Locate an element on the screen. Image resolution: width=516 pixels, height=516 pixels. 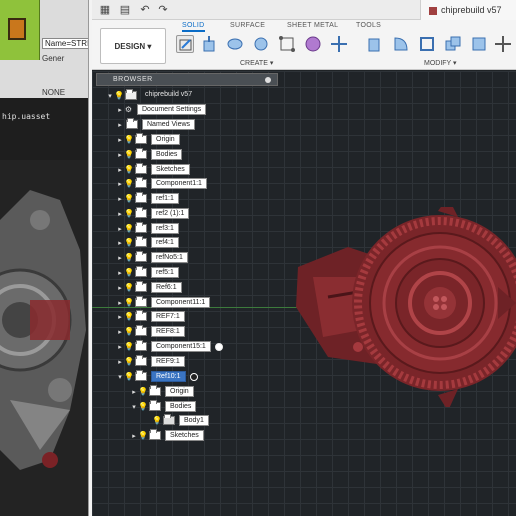
move-copy-icon is located at coordinates (503, 44).